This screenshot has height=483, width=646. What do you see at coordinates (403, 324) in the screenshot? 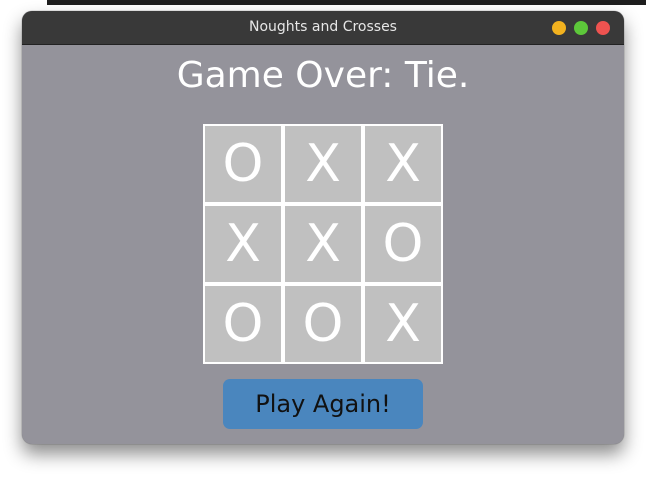
I see `board-cell-r3c3: X` at bounding box center [403, 324].